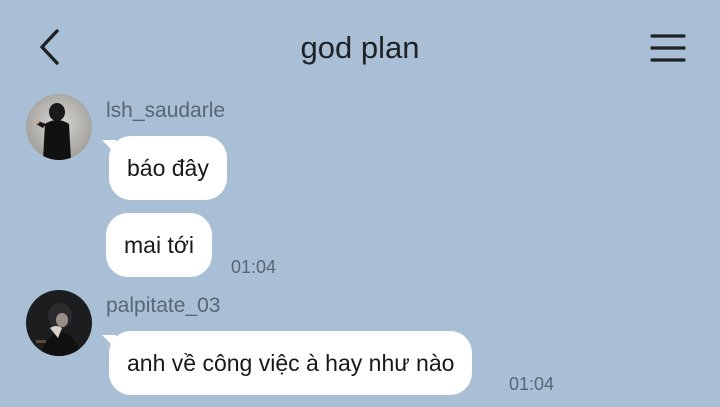 The height and width of the screenshot is (407, 720). I want to click on message-bubble: mai tới, so click(159, 245).